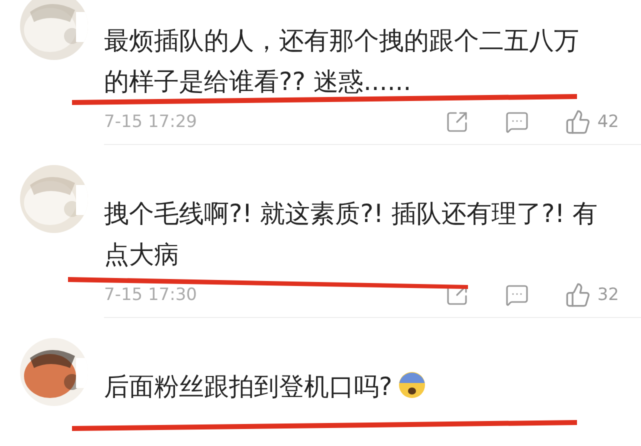  What do you see at coordinates (151, 295) in the screenshot?
I see `comment-time: 7-15 17:30` at bounding box center [151, 295].